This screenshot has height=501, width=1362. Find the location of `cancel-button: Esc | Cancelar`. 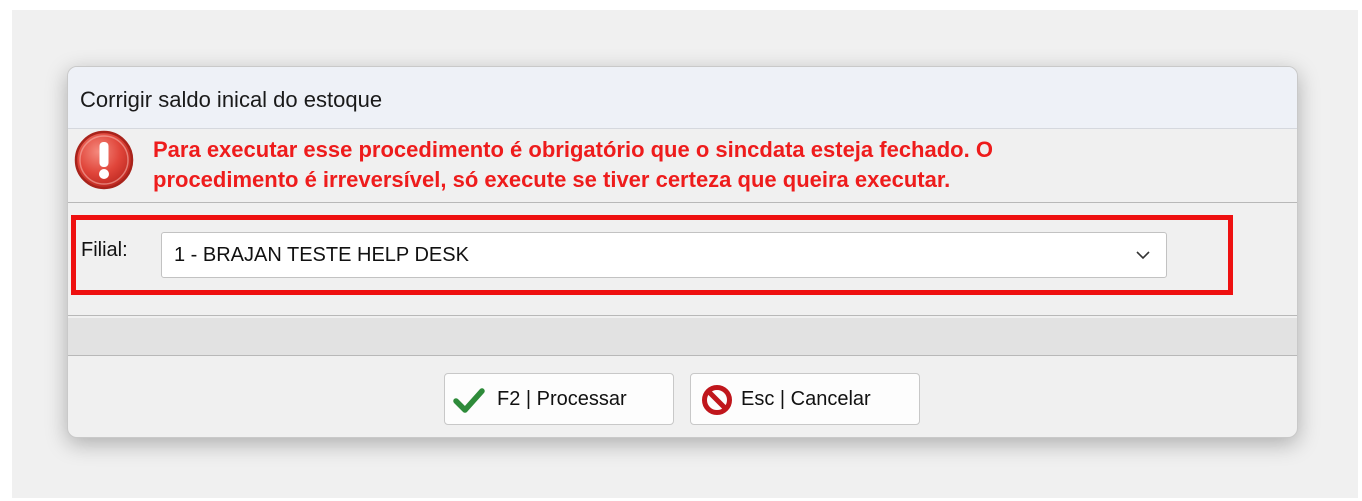

cancel-button: Esc | Cancelar is located at coordinates (805, 399).